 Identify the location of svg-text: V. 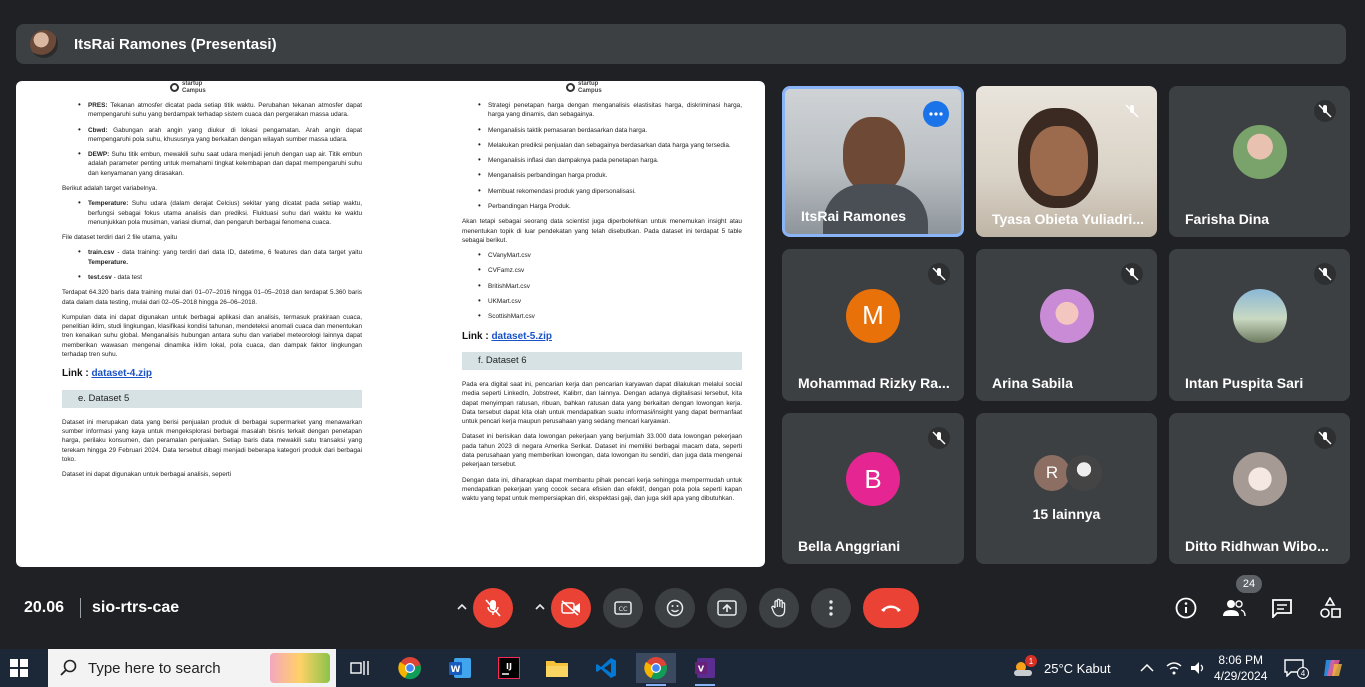
(701, 669).